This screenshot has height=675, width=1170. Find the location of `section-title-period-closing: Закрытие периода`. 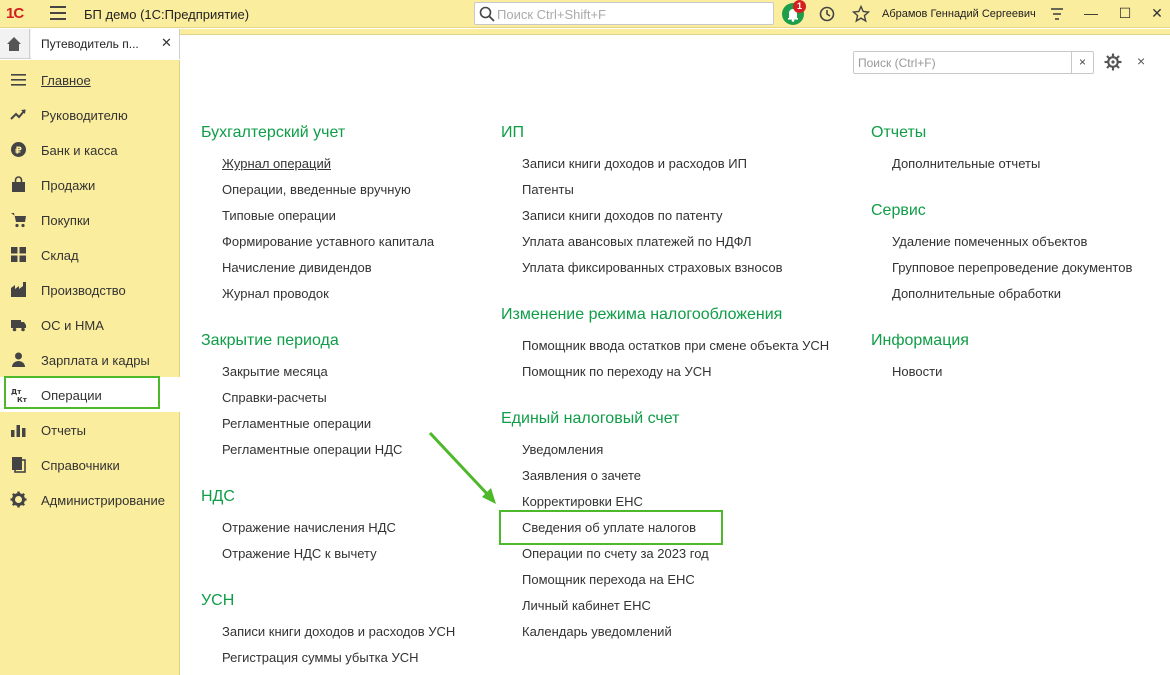

section-title-period-closing: Закрытие периода is located at coordinates (270, 340).